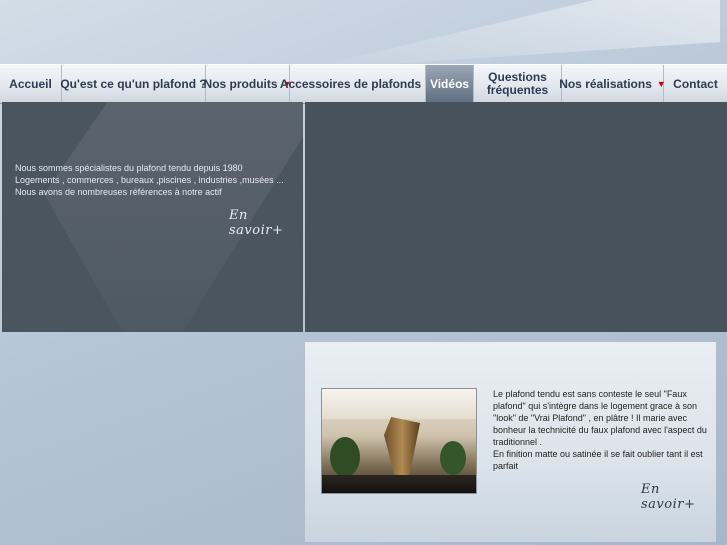 The width and height of the screenshot is (727, 545). Describe the element at coordinates (402, 447) in the screenshot. I see `photo-sculpture` at that location.